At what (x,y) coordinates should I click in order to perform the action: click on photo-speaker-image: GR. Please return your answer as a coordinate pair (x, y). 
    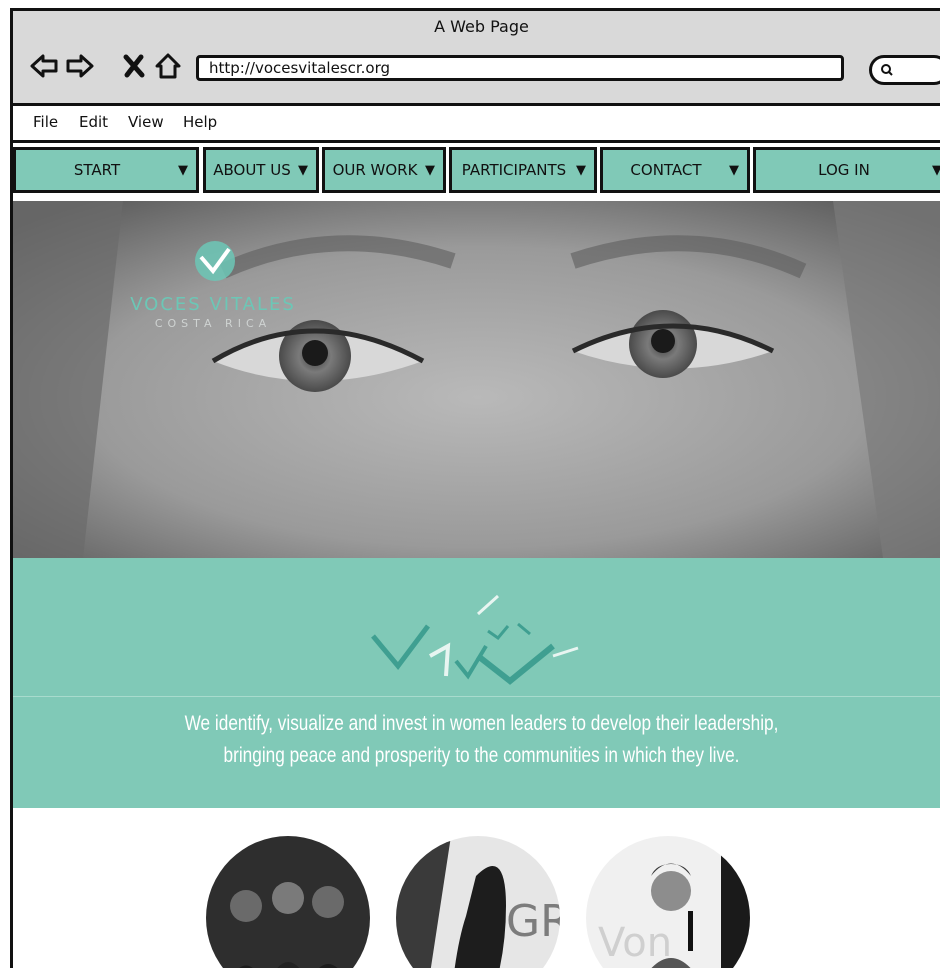
    Looking at the image, I should click on (478, 902).